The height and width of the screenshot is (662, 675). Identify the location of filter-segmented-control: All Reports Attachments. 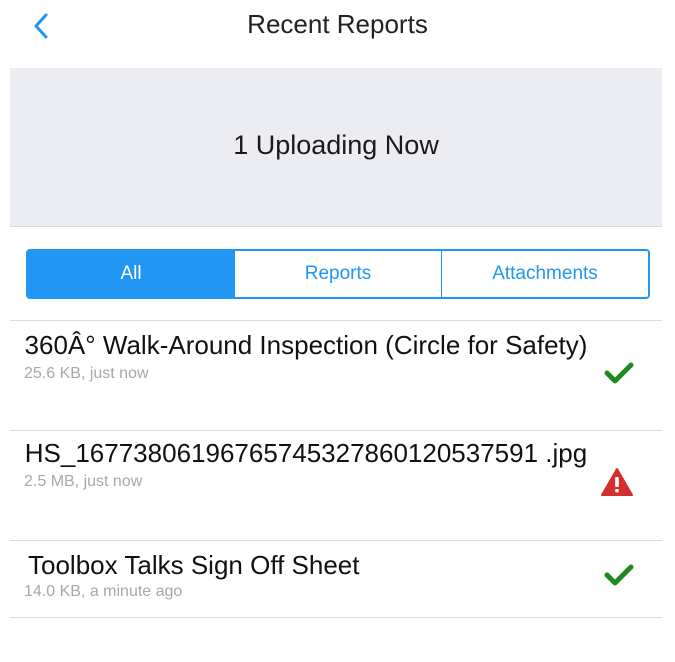
(338, 274).